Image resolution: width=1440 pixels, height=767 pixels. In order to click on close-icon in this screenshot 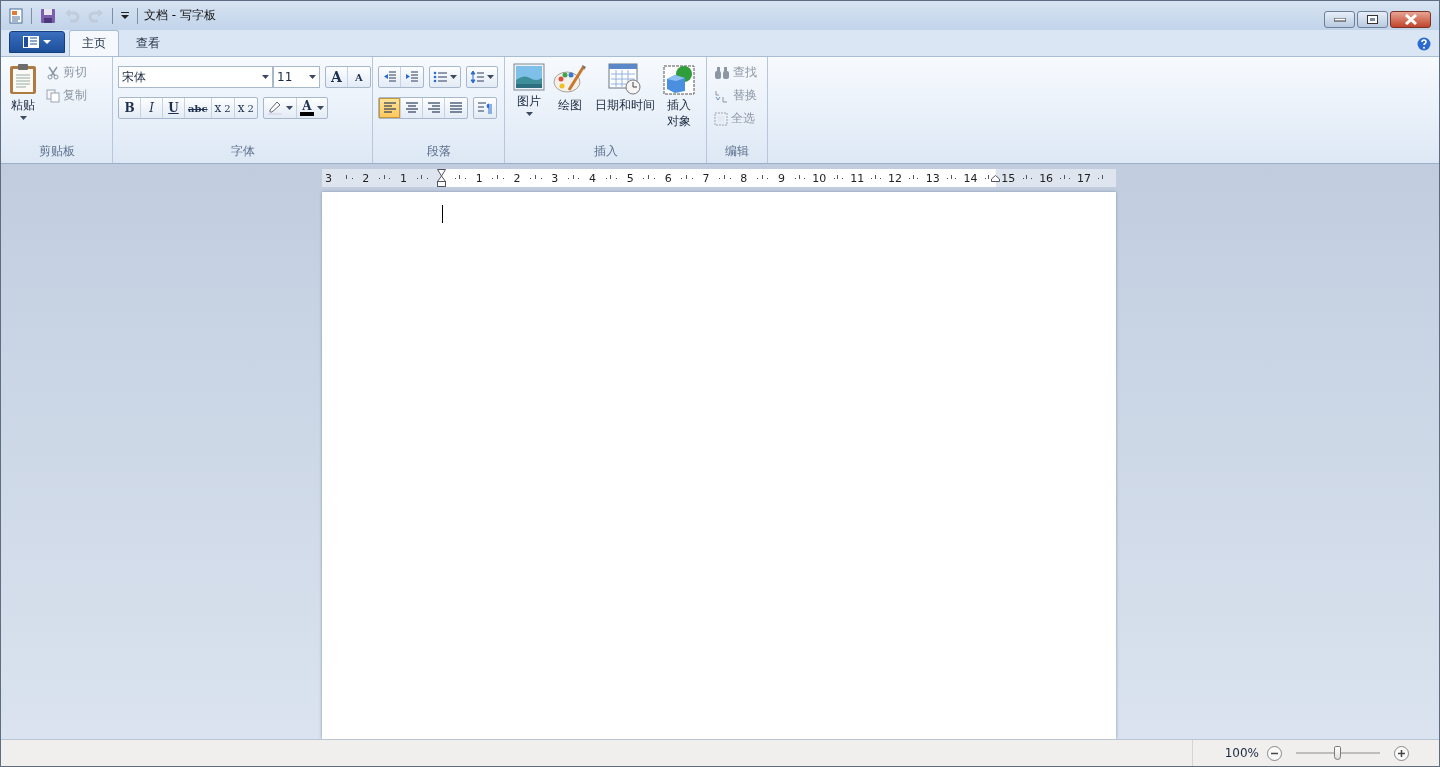, I will do `click(1410, 19)`.